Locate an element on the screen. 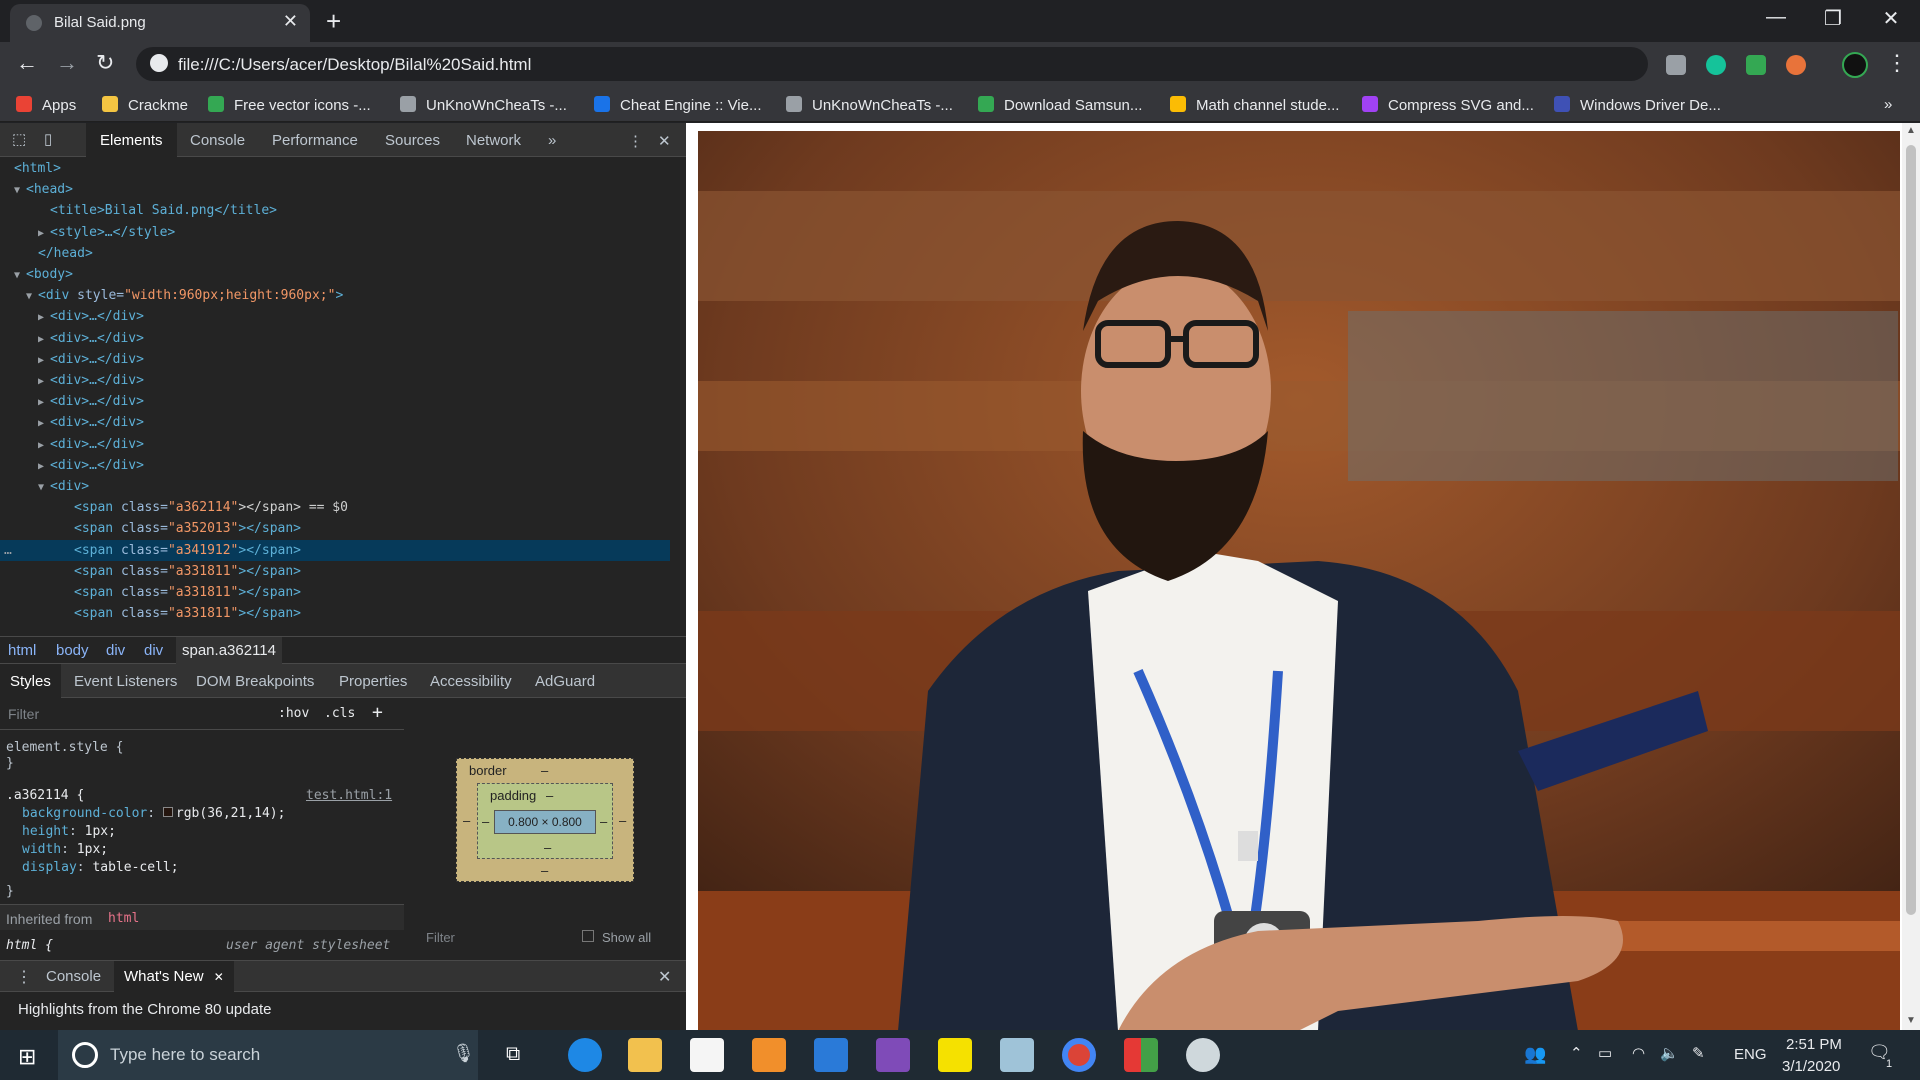 The image size is (1920, 1080). inherited-tag-link: html is located at coordinates (123, 918).